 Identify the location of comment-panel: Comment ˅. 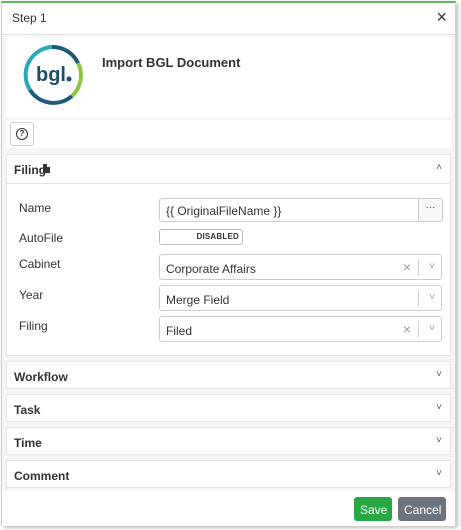
(228, 474).